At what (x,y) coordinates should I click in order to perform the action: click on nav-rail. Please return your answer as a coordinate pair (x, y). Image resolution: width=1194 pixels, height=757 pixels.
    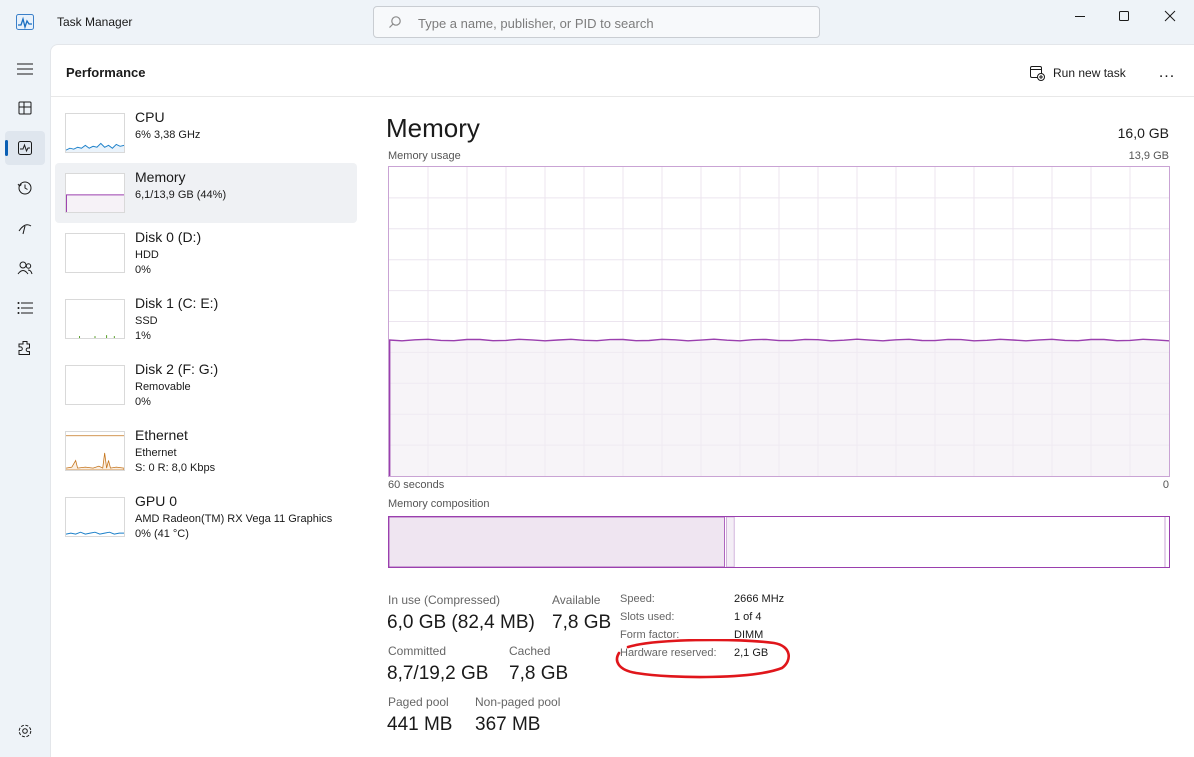
    Looking at the image, I should click on (25, 400).